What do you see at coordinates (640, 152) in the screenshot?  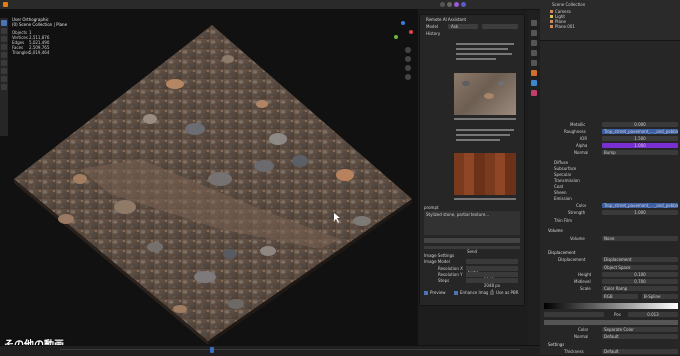 I see `normal-field: Bump` at bounding box center [640, 152].